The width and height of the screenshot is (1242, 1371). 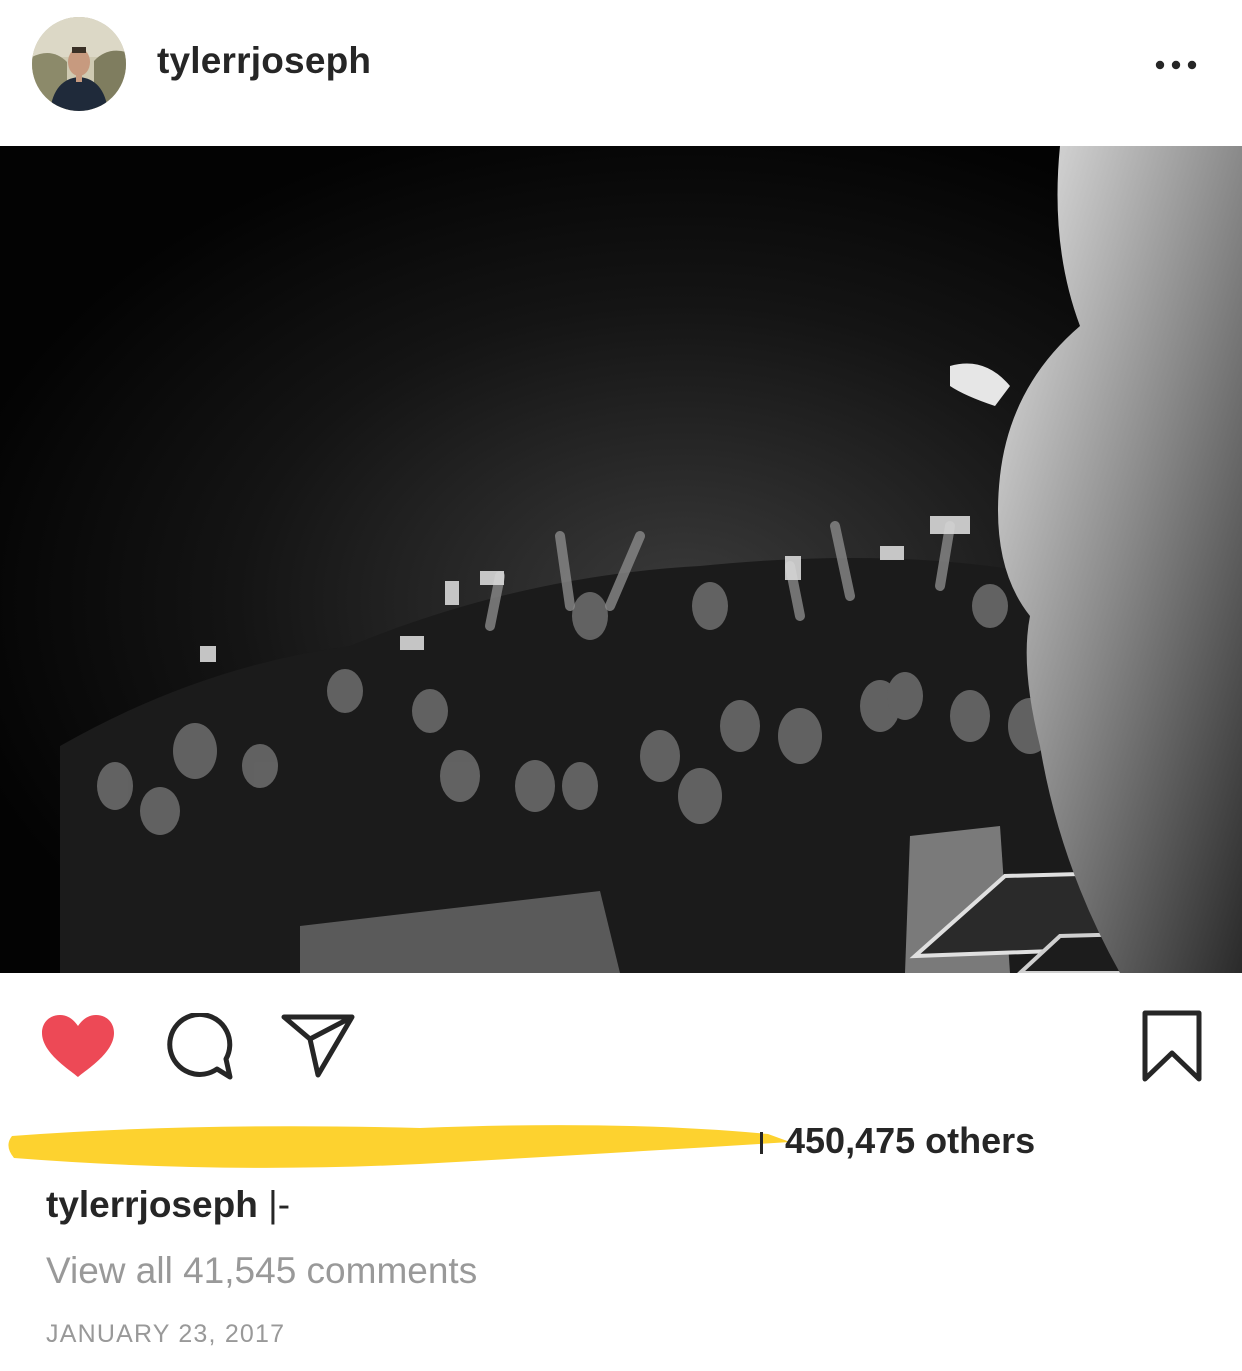 I want to click on avatar-image, so click(x=79, y=64).